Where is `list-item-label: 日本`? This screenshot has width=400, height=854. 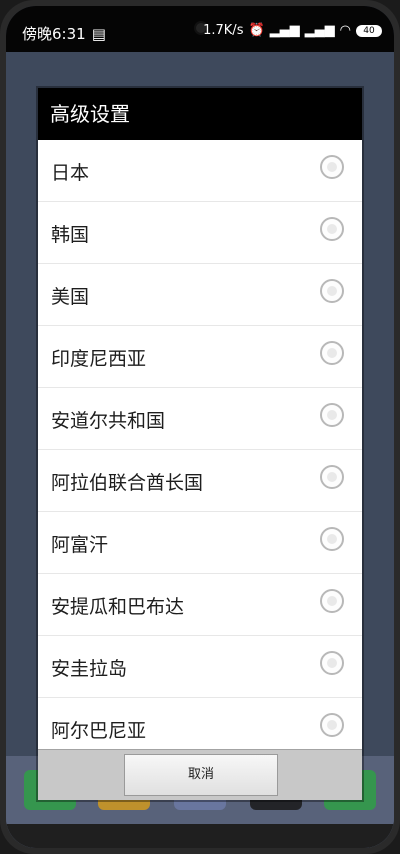
list-item-label: 日本 is located at coordinates (70, 173).